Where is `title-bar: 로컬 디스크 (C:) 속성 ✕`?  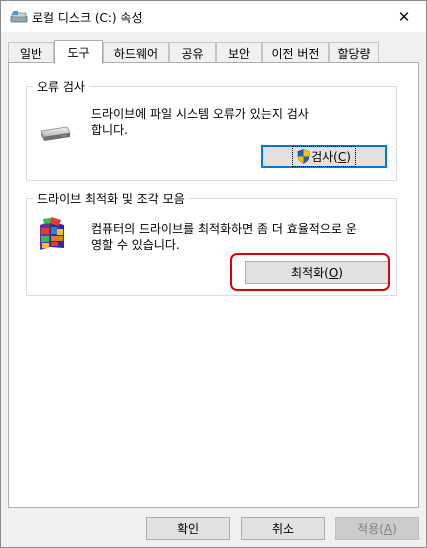 title-bar: 로컬 디스크 (C:) 속성 ✕ is located at coordinates (213, 16).